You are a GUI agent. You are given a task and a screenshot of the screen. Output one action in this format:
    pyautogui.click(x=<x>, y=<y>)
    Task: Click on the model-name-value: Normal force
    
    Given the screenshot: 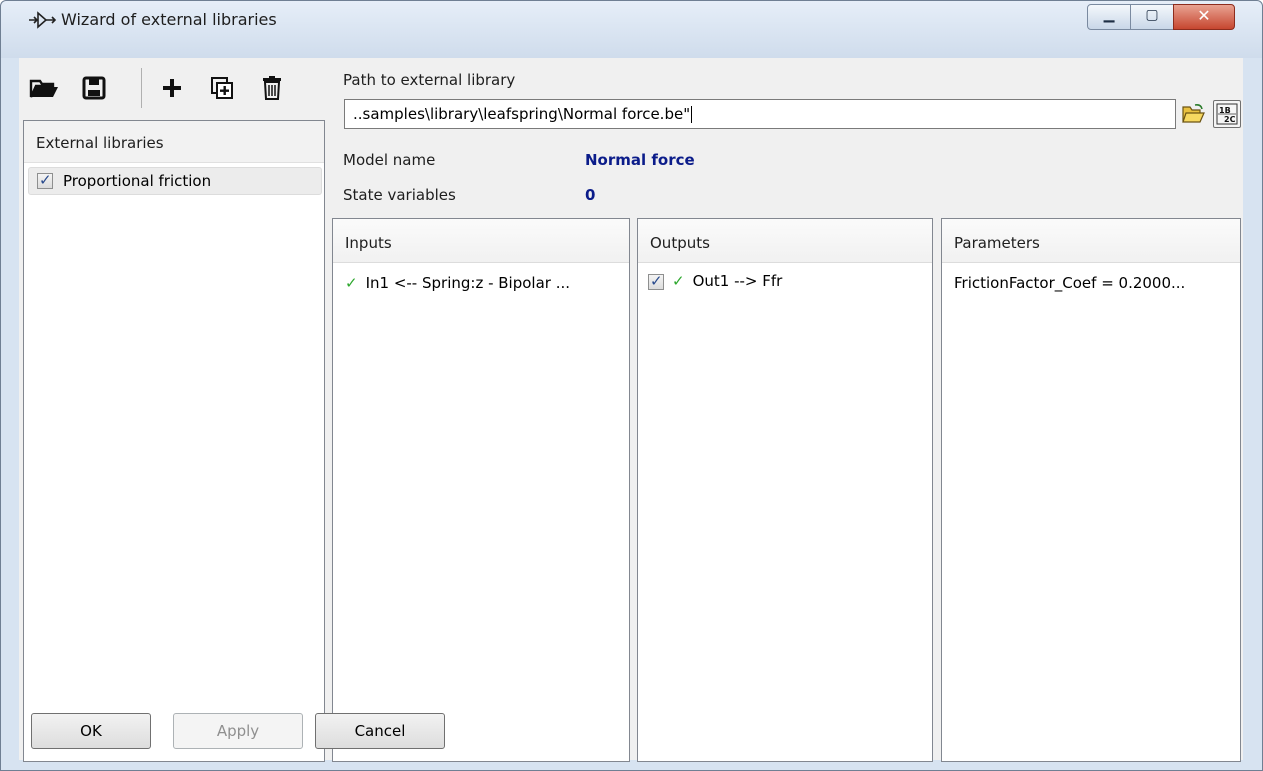 What is the action you would take?
    pyautogui.click(x=640, y=160)
    